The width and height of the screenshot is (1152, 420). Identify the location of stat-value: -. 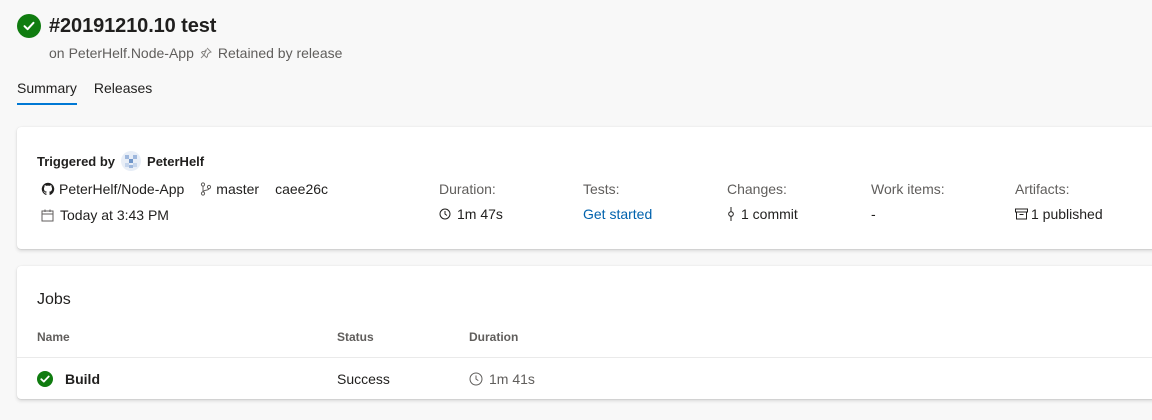
(873, 214).